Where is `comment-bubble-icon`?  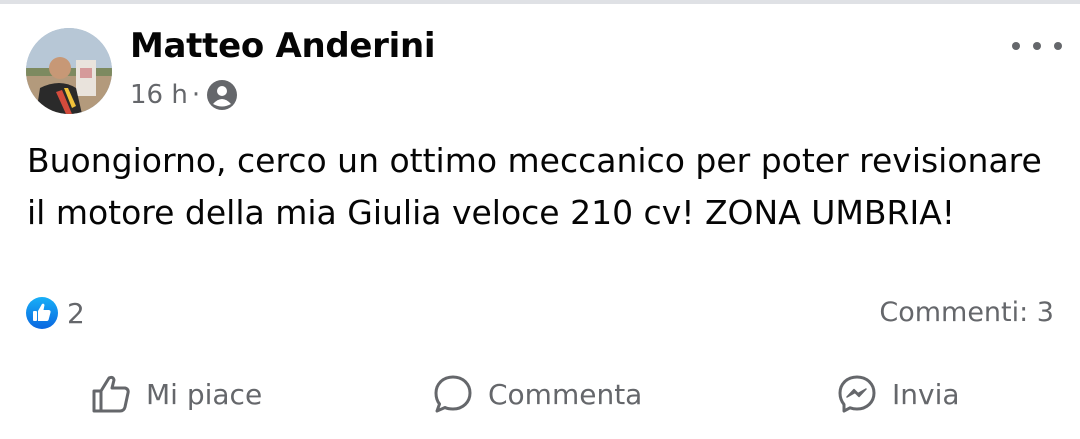
comment-bubble-icon is located at coordinates (453, 394).